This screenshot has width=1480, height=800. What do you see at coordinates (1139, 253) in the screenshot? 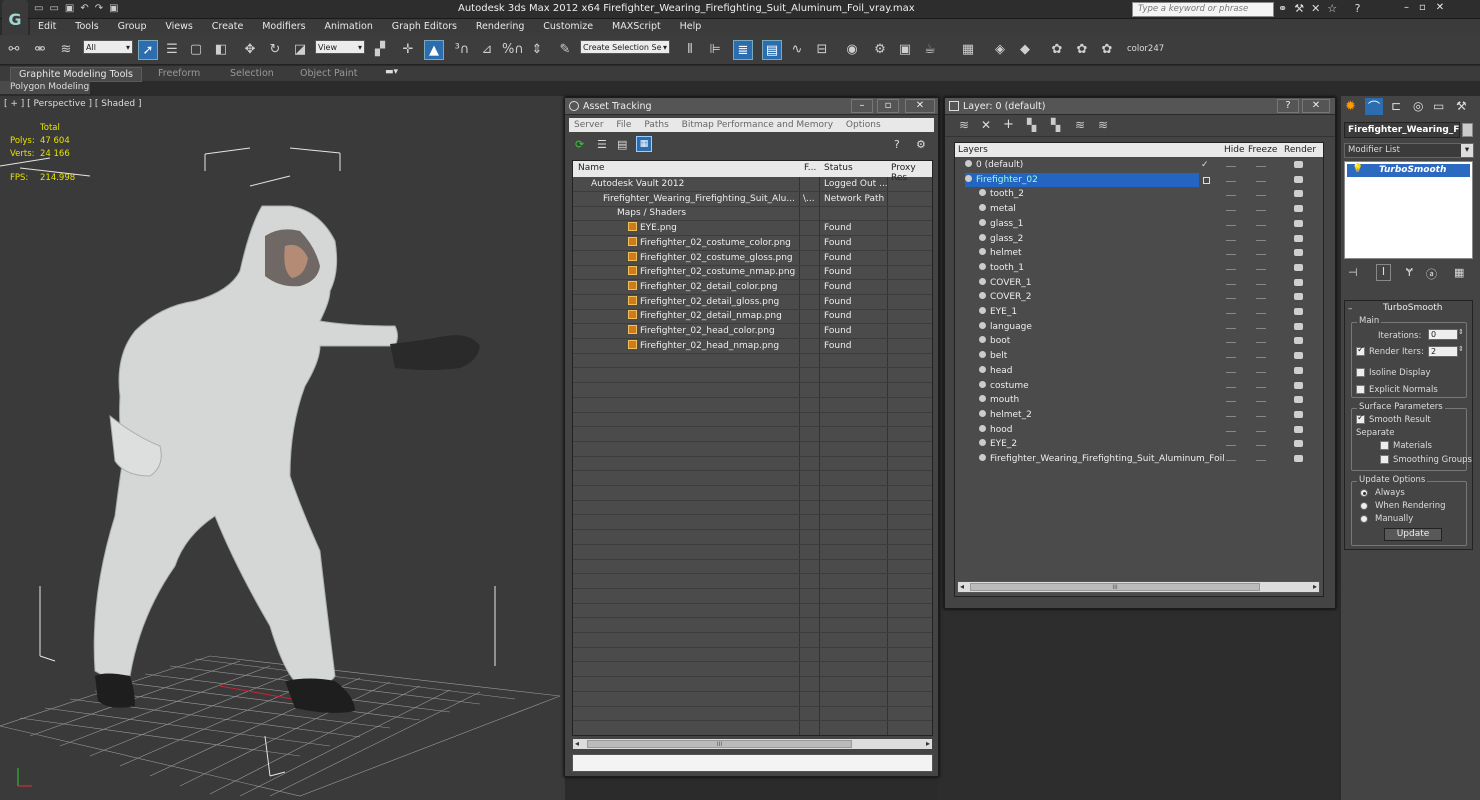
I see `layer-row: helmet` at bounding box center [1139, 253].